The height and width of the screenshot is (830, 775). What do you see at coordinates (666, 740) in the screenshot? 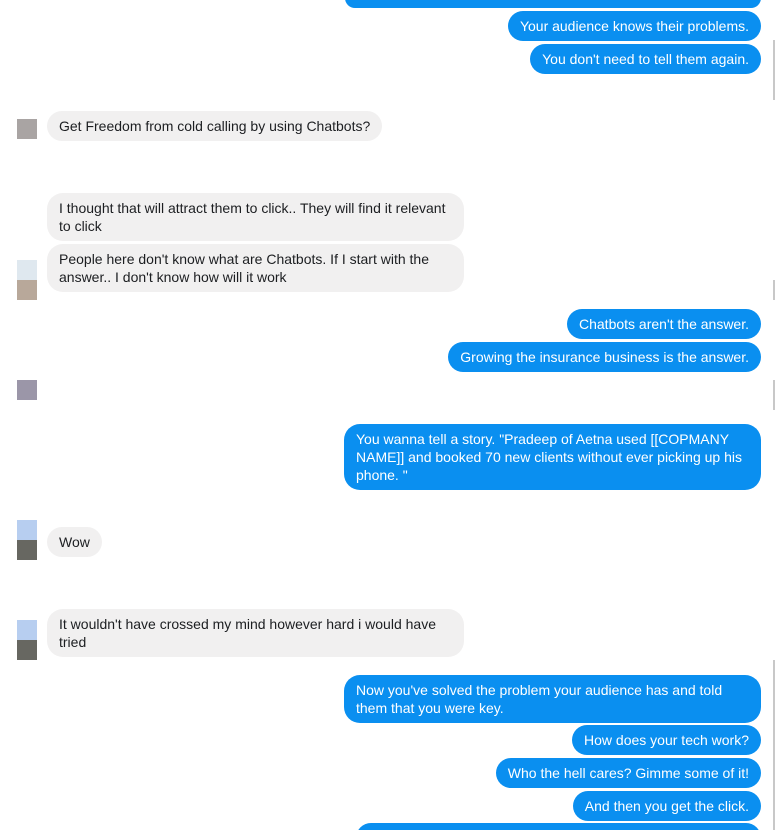
I see `message-bubble-outgoing: How does your tech work?` at bounding box center [666, 740].